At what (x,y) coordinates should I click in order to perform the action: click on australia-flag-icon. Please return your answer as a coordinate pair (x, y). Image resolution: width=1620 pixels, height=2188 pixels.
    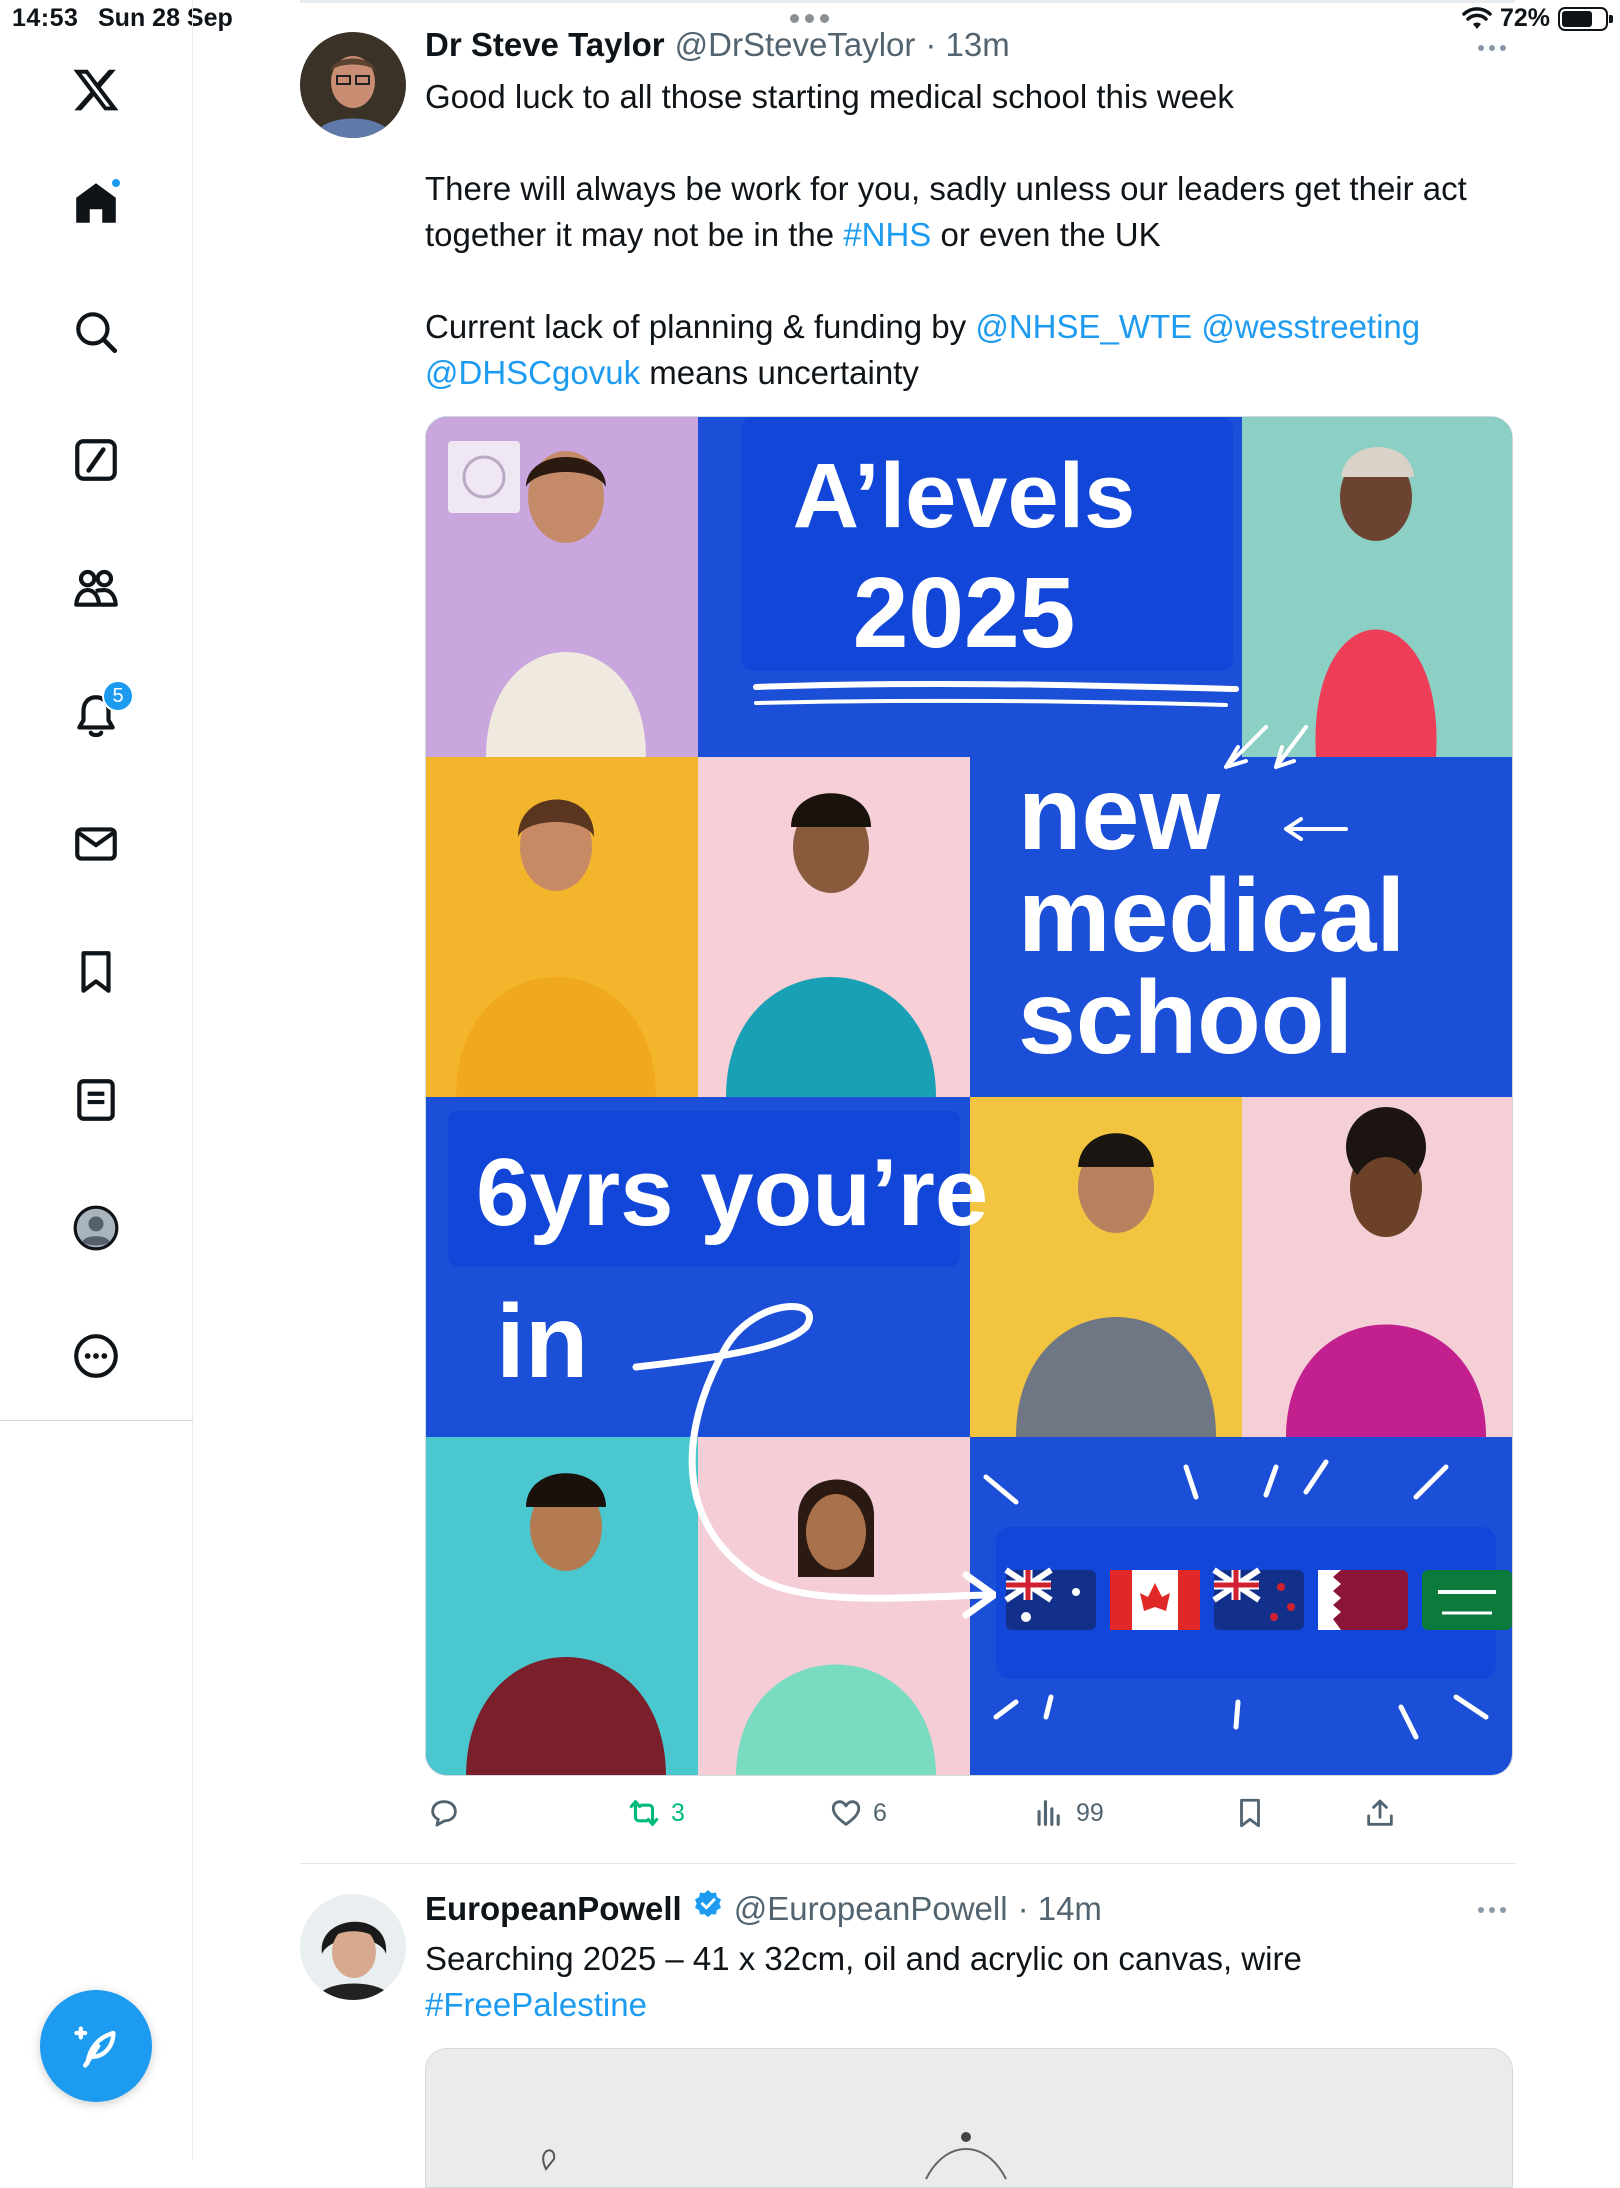
    Looking at the image, I should click on (1050, 1598).